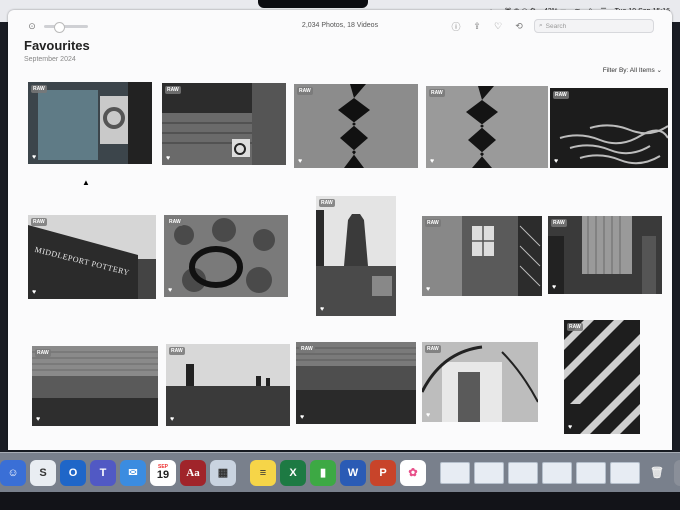 The height and width of the screenshot is (510, 680). What do you see at coordinates (293, 472) in the screenshot?
I see `dock-app-excel: X` at bounding box center [293, 472].